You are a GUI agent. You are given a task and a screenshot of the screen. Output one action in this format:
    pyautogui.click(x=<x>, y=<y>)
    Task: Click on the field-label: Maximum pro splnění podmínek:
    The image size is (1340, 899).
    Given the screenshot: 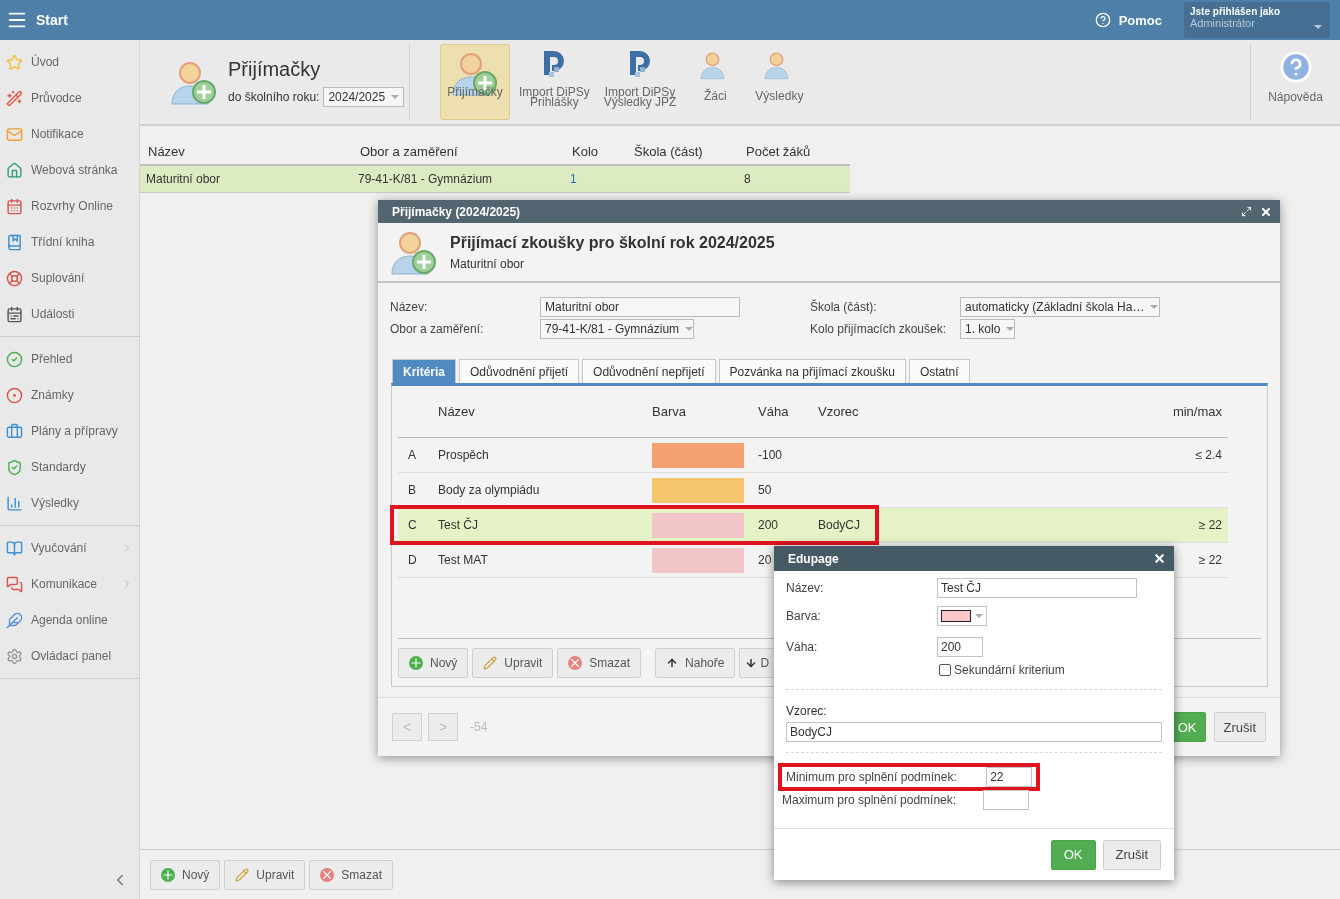 What is the action you would take?
    pyautogui.click(x=870, y=800)
    